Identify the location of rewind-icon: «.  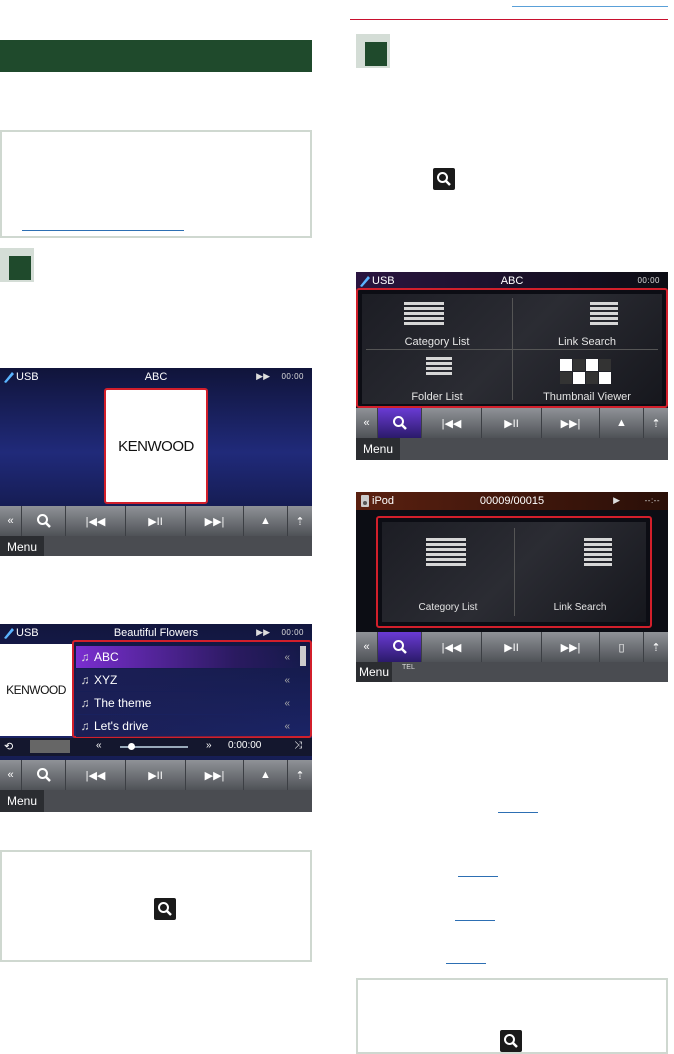
(99, 745).